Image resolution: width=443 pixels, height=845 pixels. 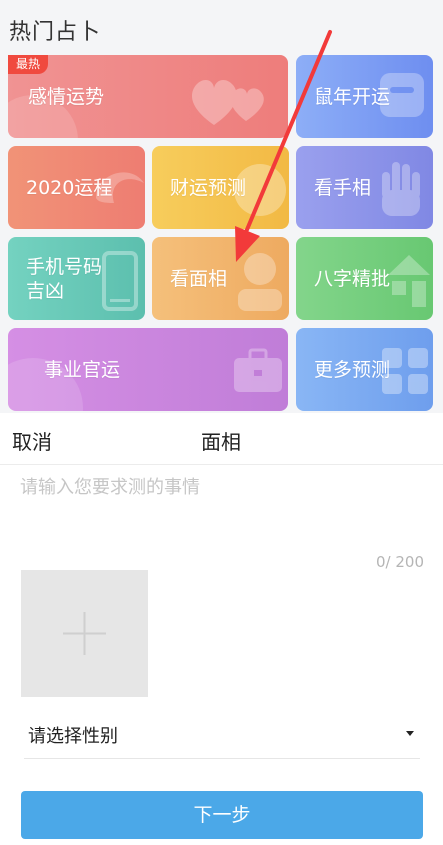 I want to click on next-step-button: 下一步, so click(x=222, y=815).